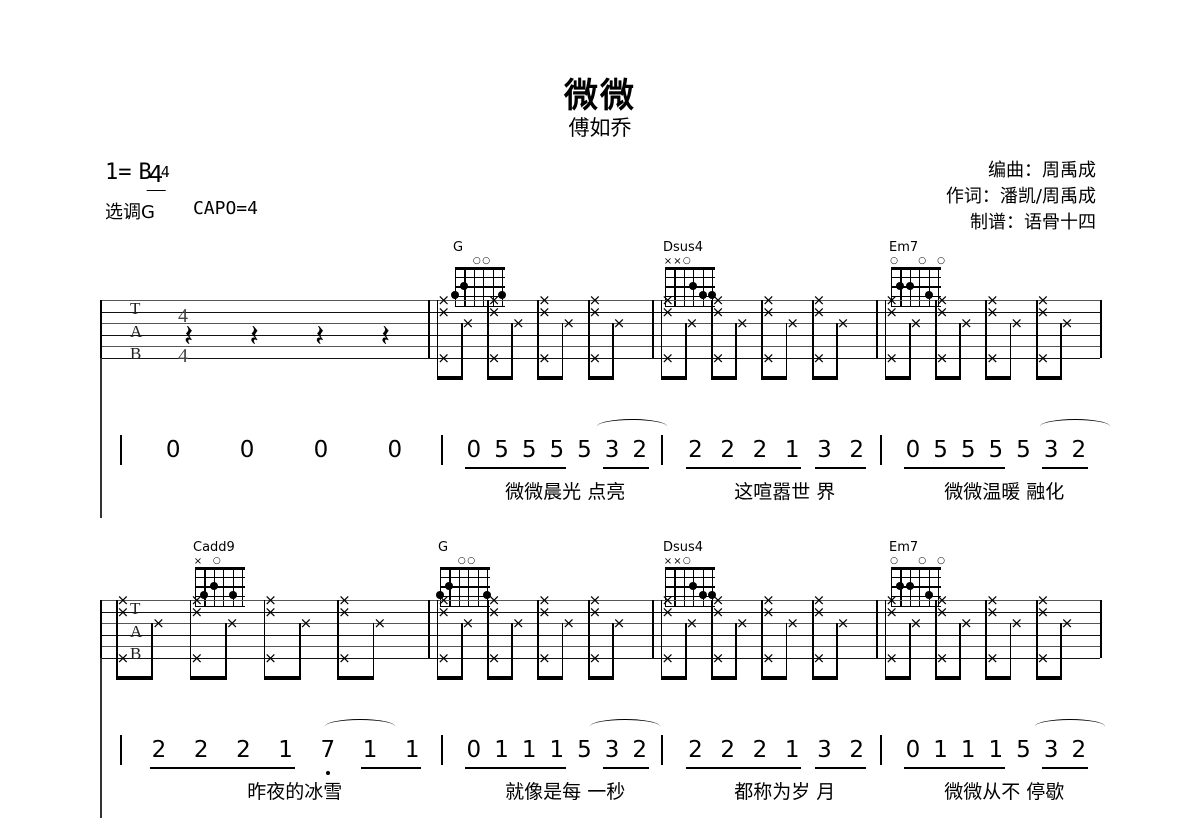  Describe the element at coordinates (501, 750) in the screenshot. I see `jianpu-note: 1` at that location.